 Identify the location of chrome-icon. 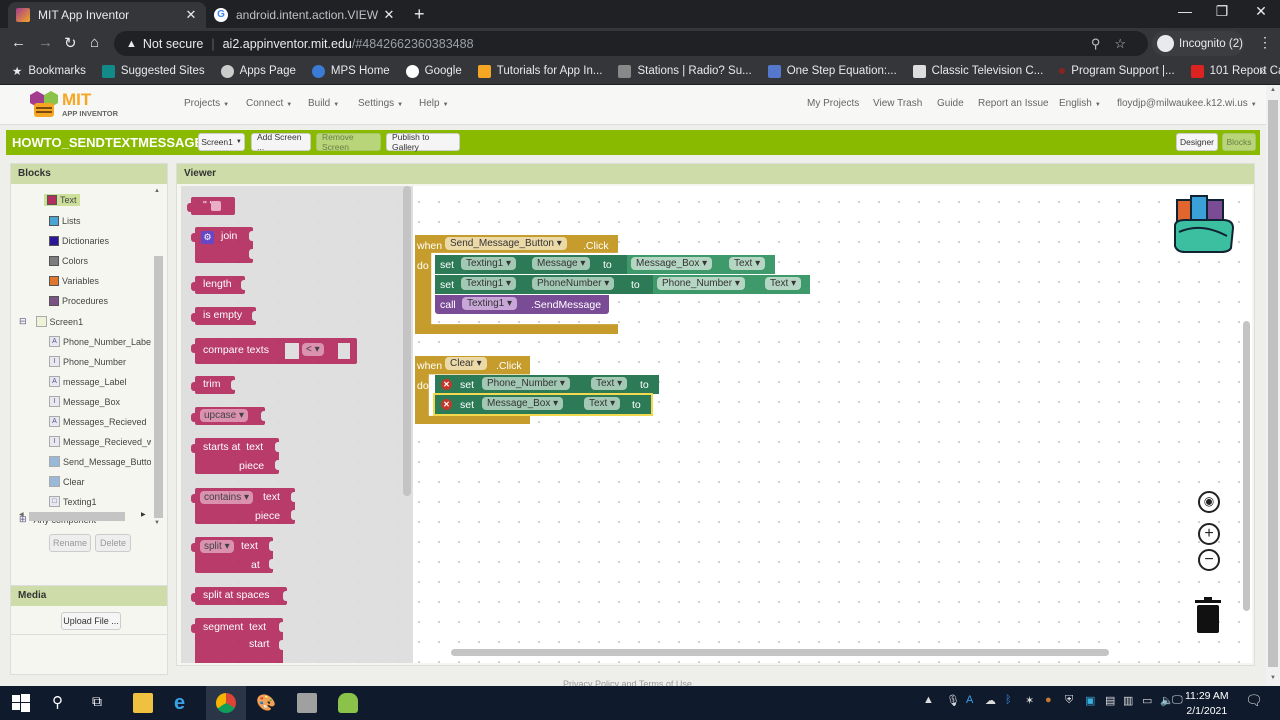
(226, 703).